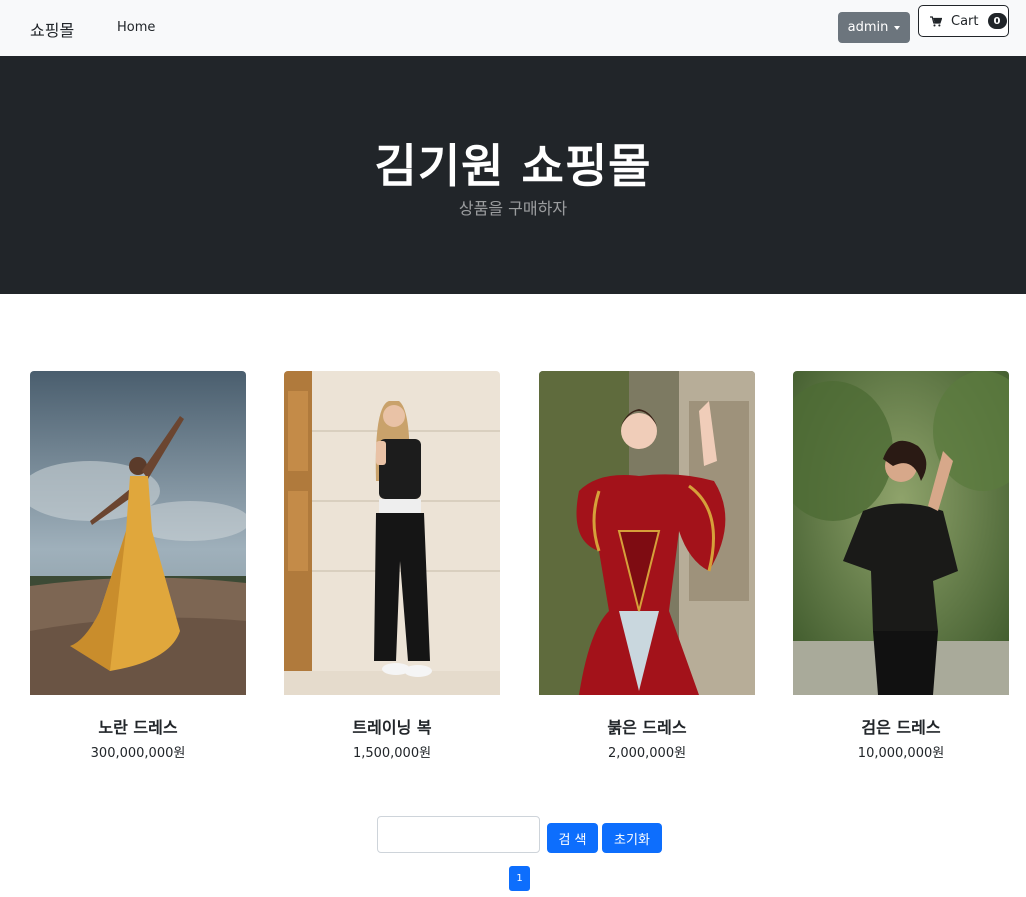  What do you see at coordinates (997, 21) in the screenshot?
I see `cart-count-badge: 0` at bounding box center [997, 21].